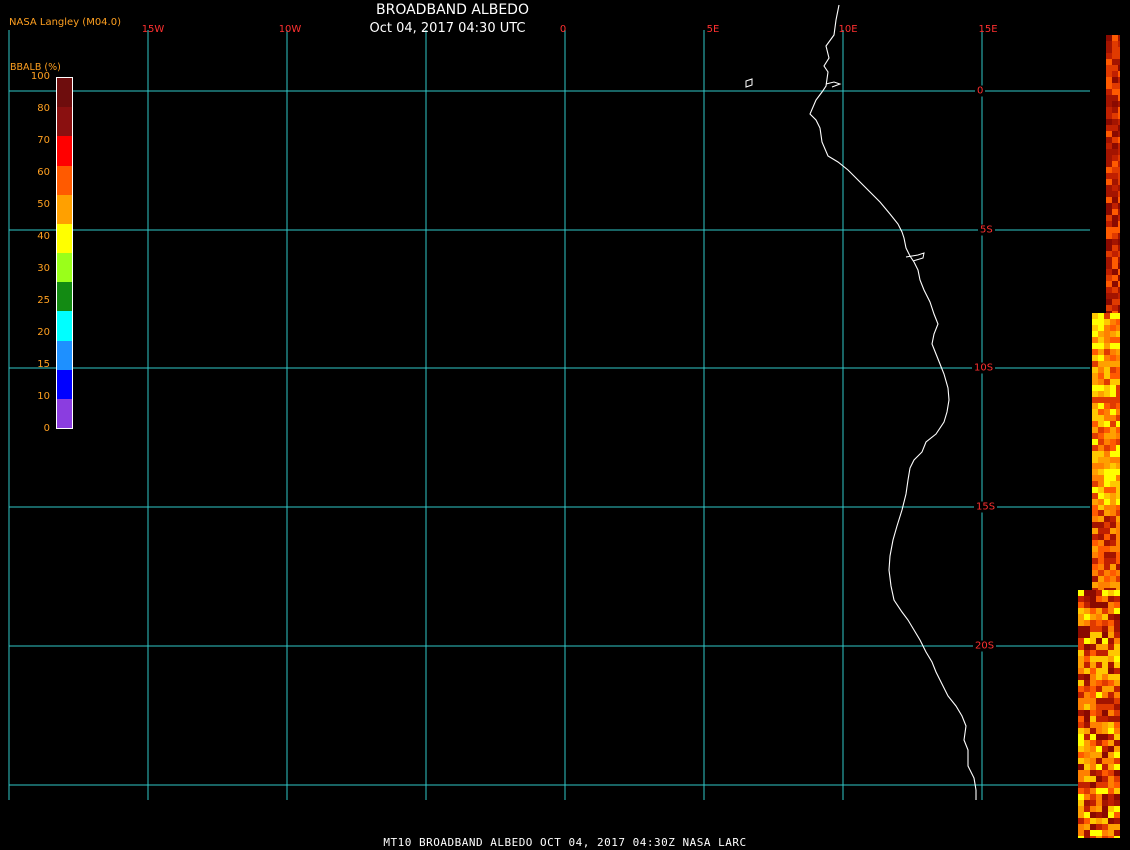 The height and width of the screenshot is (850, 1130). I want to click on longitude-label: 10W, so click(290, 29).